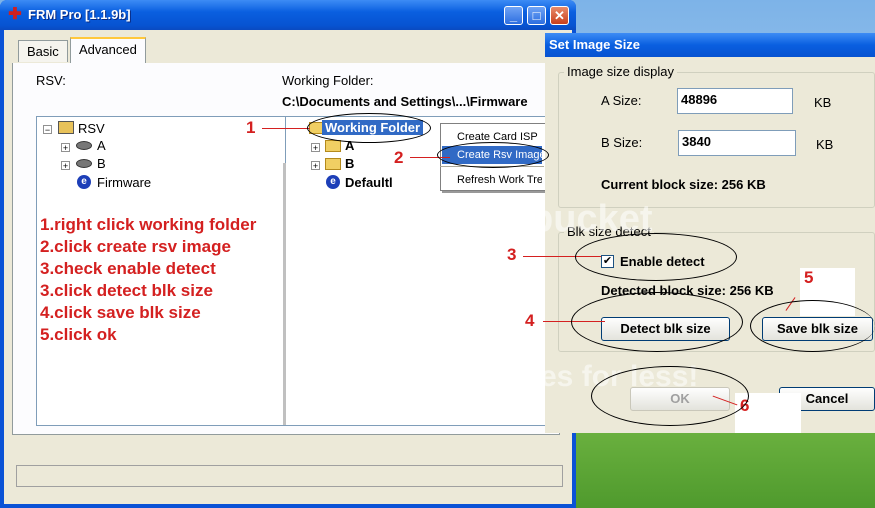  I want to click on dialog-title-bar: Set Image Size, so click(710, 45).